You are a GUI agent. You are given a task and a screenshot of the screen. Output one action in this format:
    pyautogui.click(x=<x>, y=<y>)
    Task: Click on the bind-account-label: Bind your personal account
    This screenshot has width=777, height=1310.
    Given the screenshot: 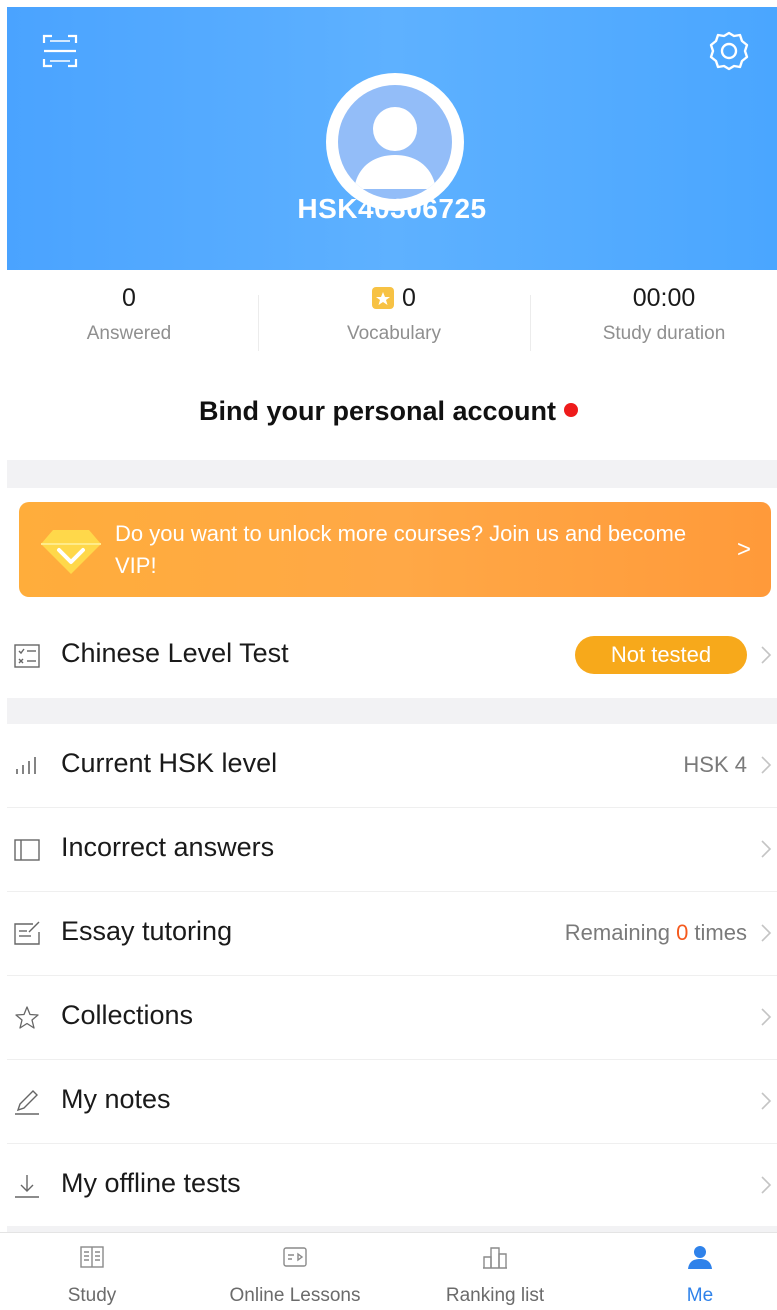 What is the action you would take?
    pyautogui.click(x=377, y=411)
    